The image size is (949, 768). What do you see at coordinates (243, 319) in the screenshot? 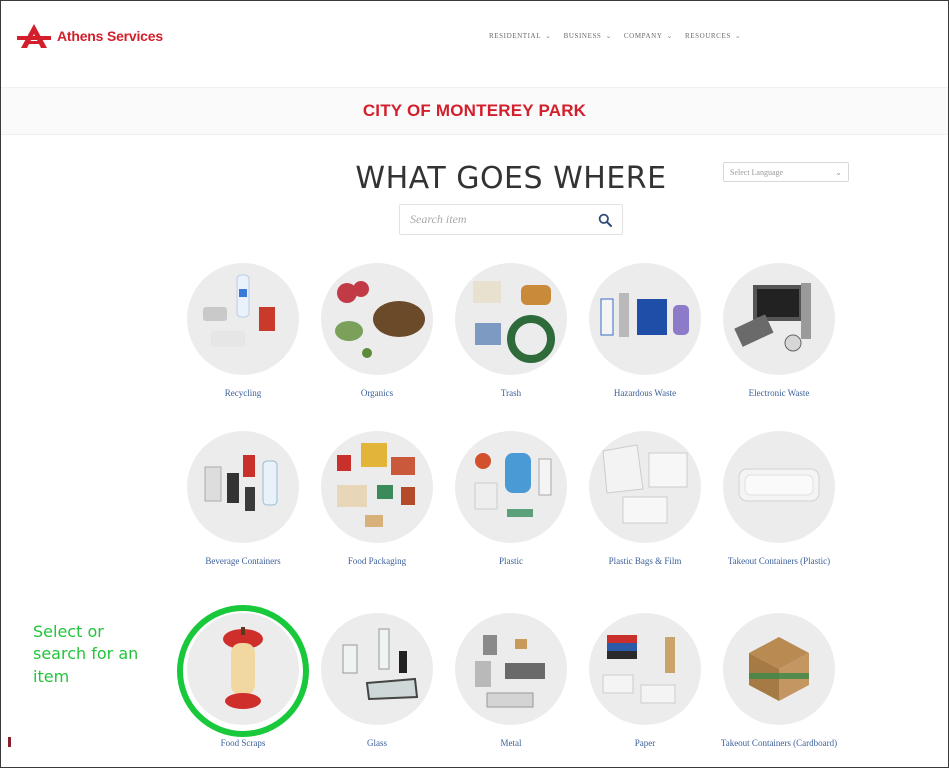
I see `recycling-image` at bounding box center [243, 319].